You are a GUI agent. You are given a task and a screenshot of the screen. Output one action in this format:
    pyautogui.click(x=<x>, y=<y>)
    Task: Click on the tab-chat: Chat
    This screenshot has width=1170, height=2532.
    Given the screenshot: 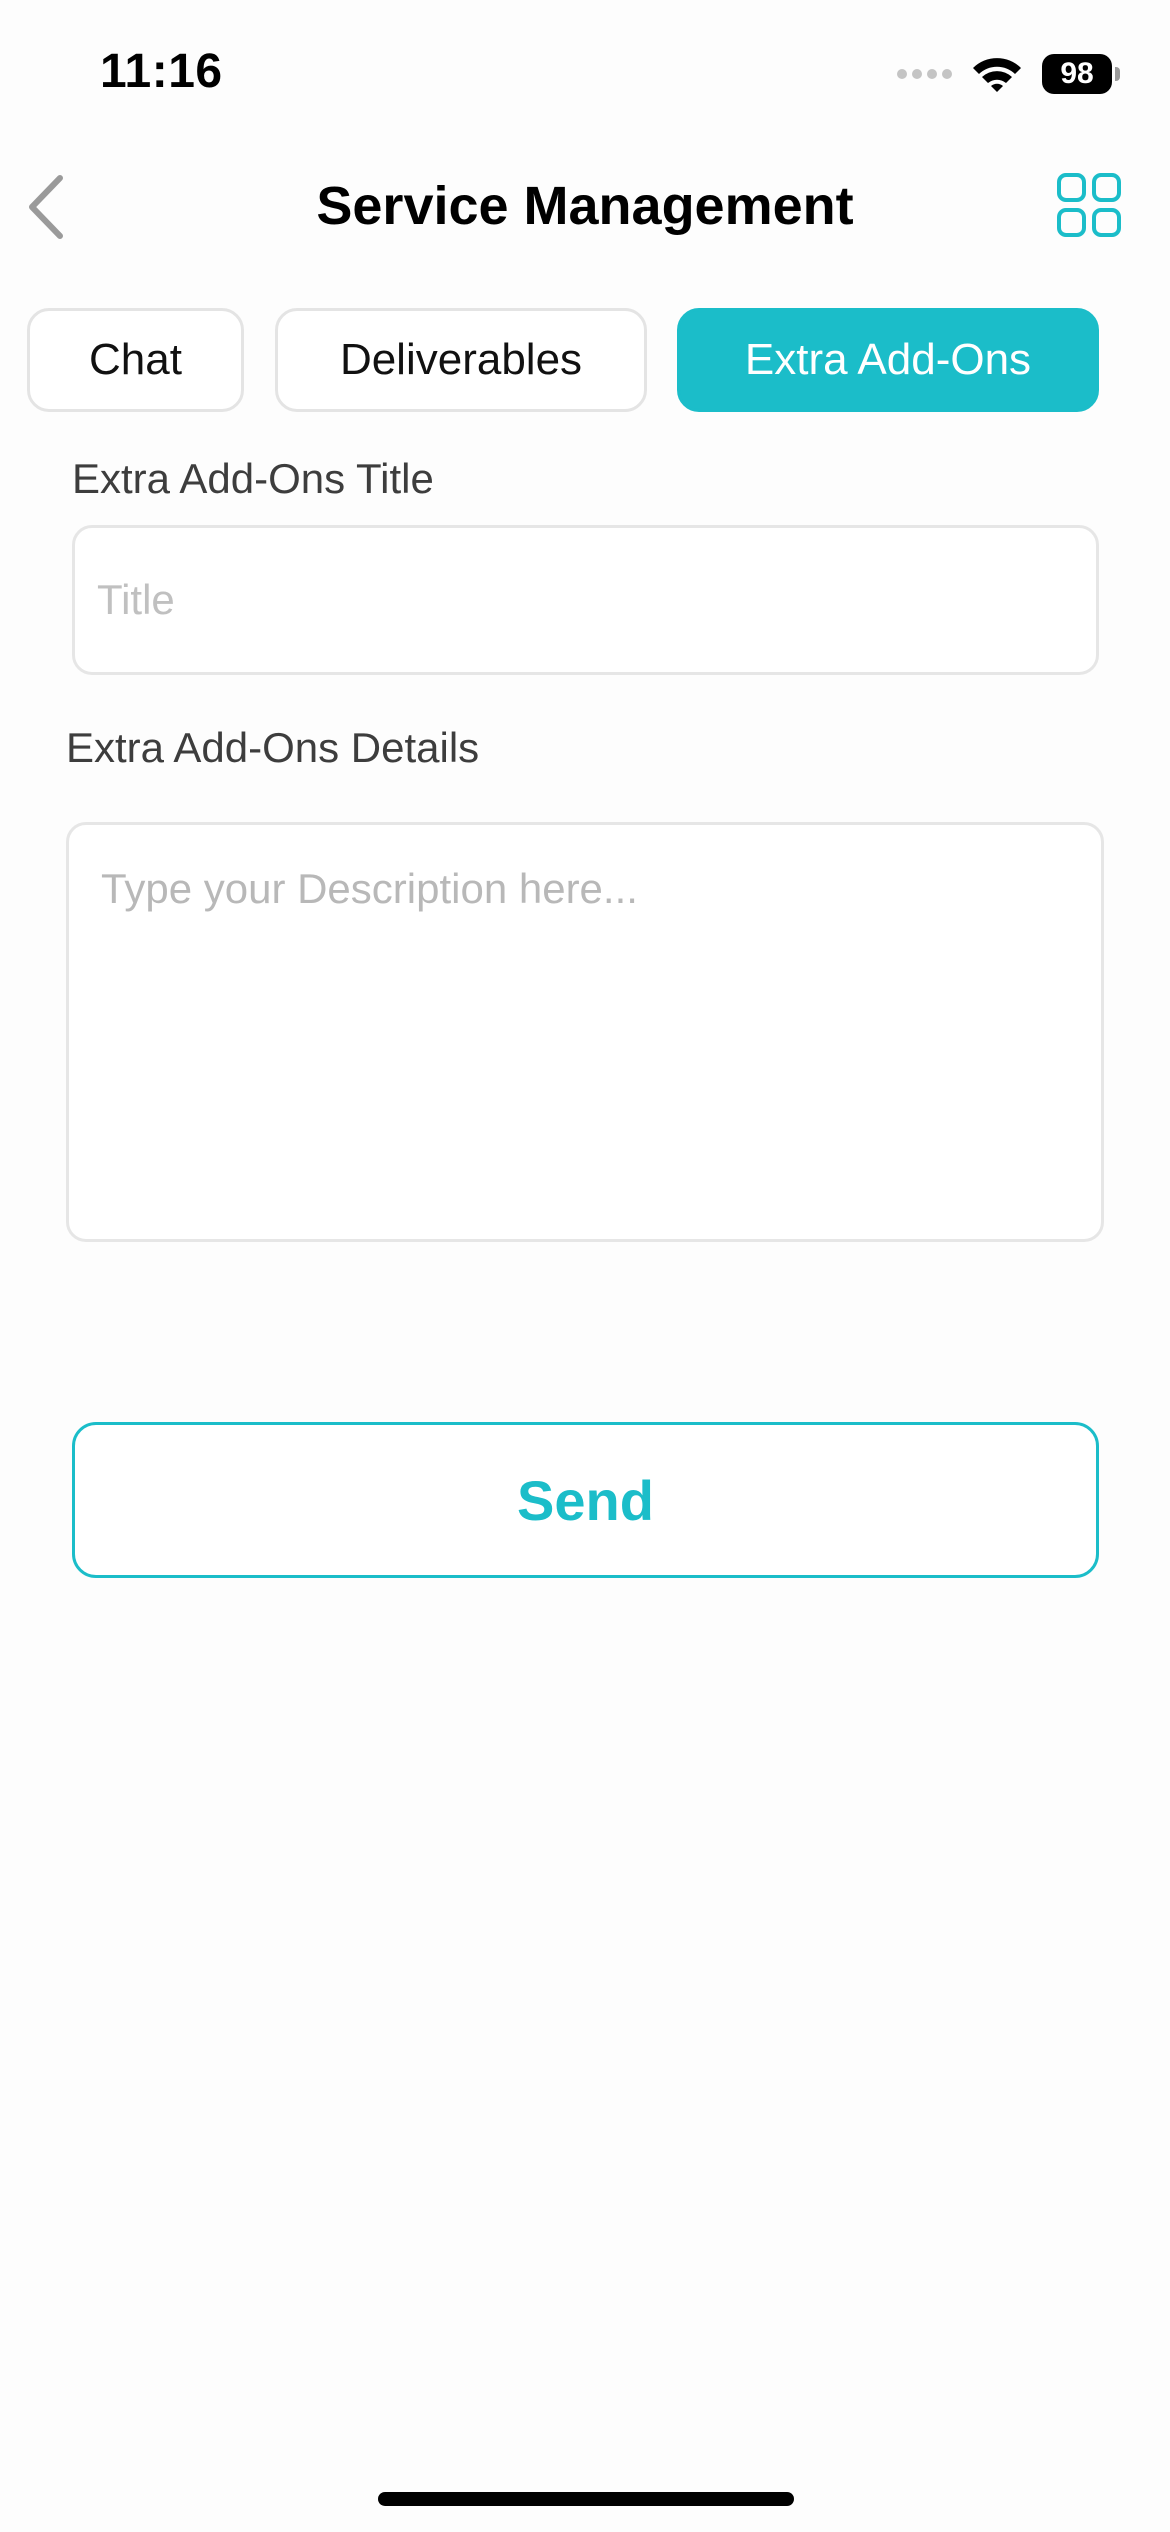 What is the action you would take?
    pyautogui.click(x=135, y=360)
    